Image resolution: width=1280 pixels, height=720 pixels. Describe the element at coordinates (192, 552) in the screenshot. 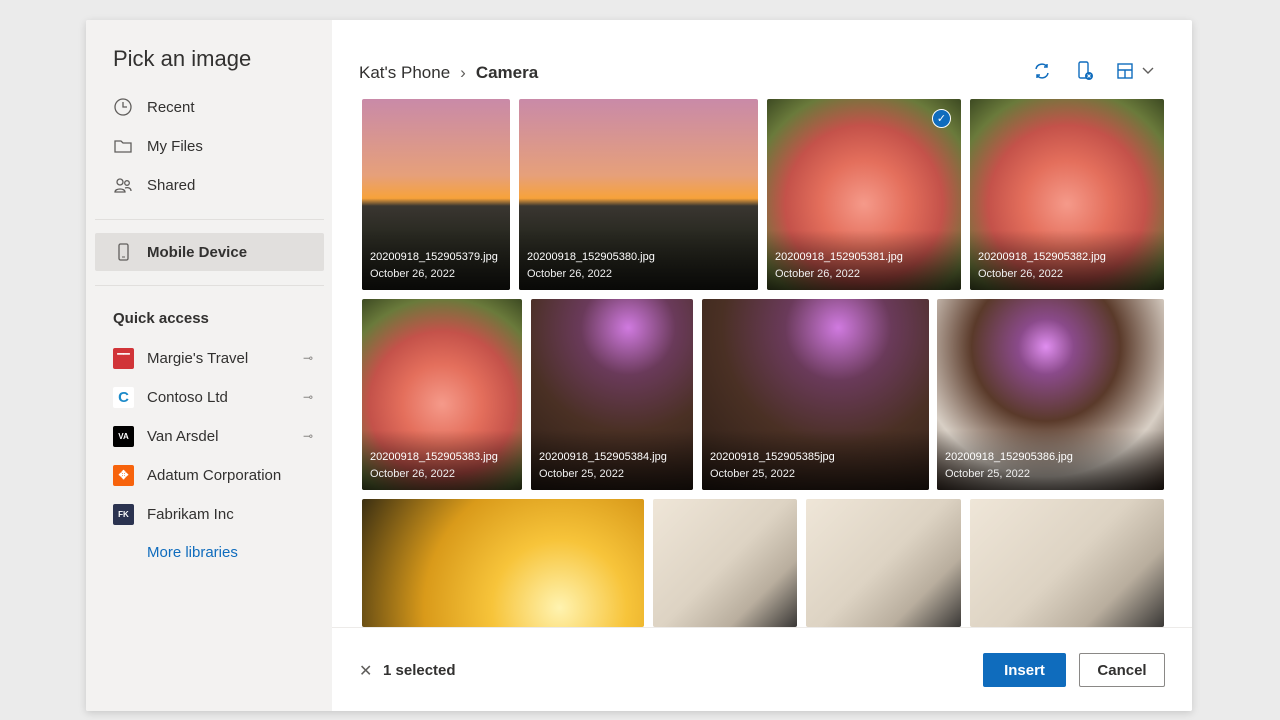

I see `more-libraries-link: More libraries` at that location.